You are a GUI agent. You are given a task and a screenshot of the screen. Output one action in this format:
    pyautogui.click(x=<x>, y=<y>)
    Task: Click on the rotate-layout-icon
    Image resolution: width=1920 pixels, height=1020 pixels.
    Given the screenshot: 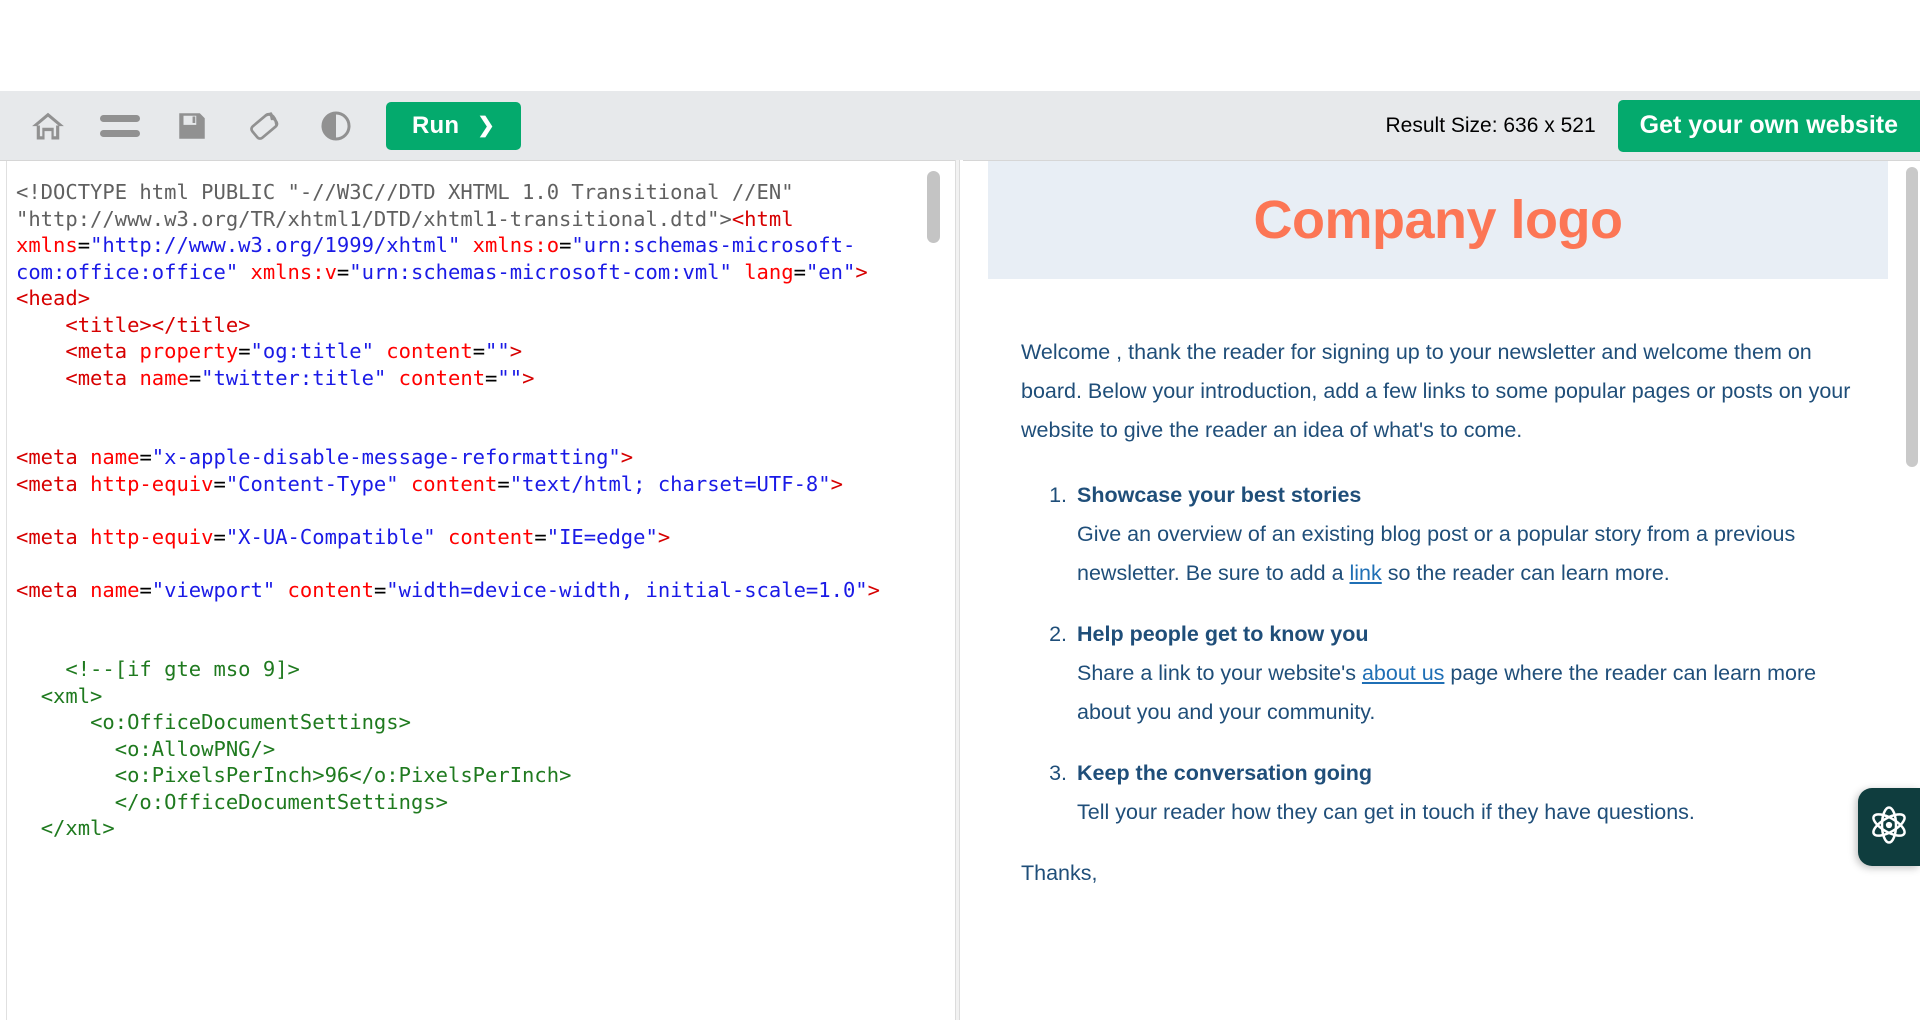 What is the action you would take?
    pyautogui.click(x=264, y=126)
    